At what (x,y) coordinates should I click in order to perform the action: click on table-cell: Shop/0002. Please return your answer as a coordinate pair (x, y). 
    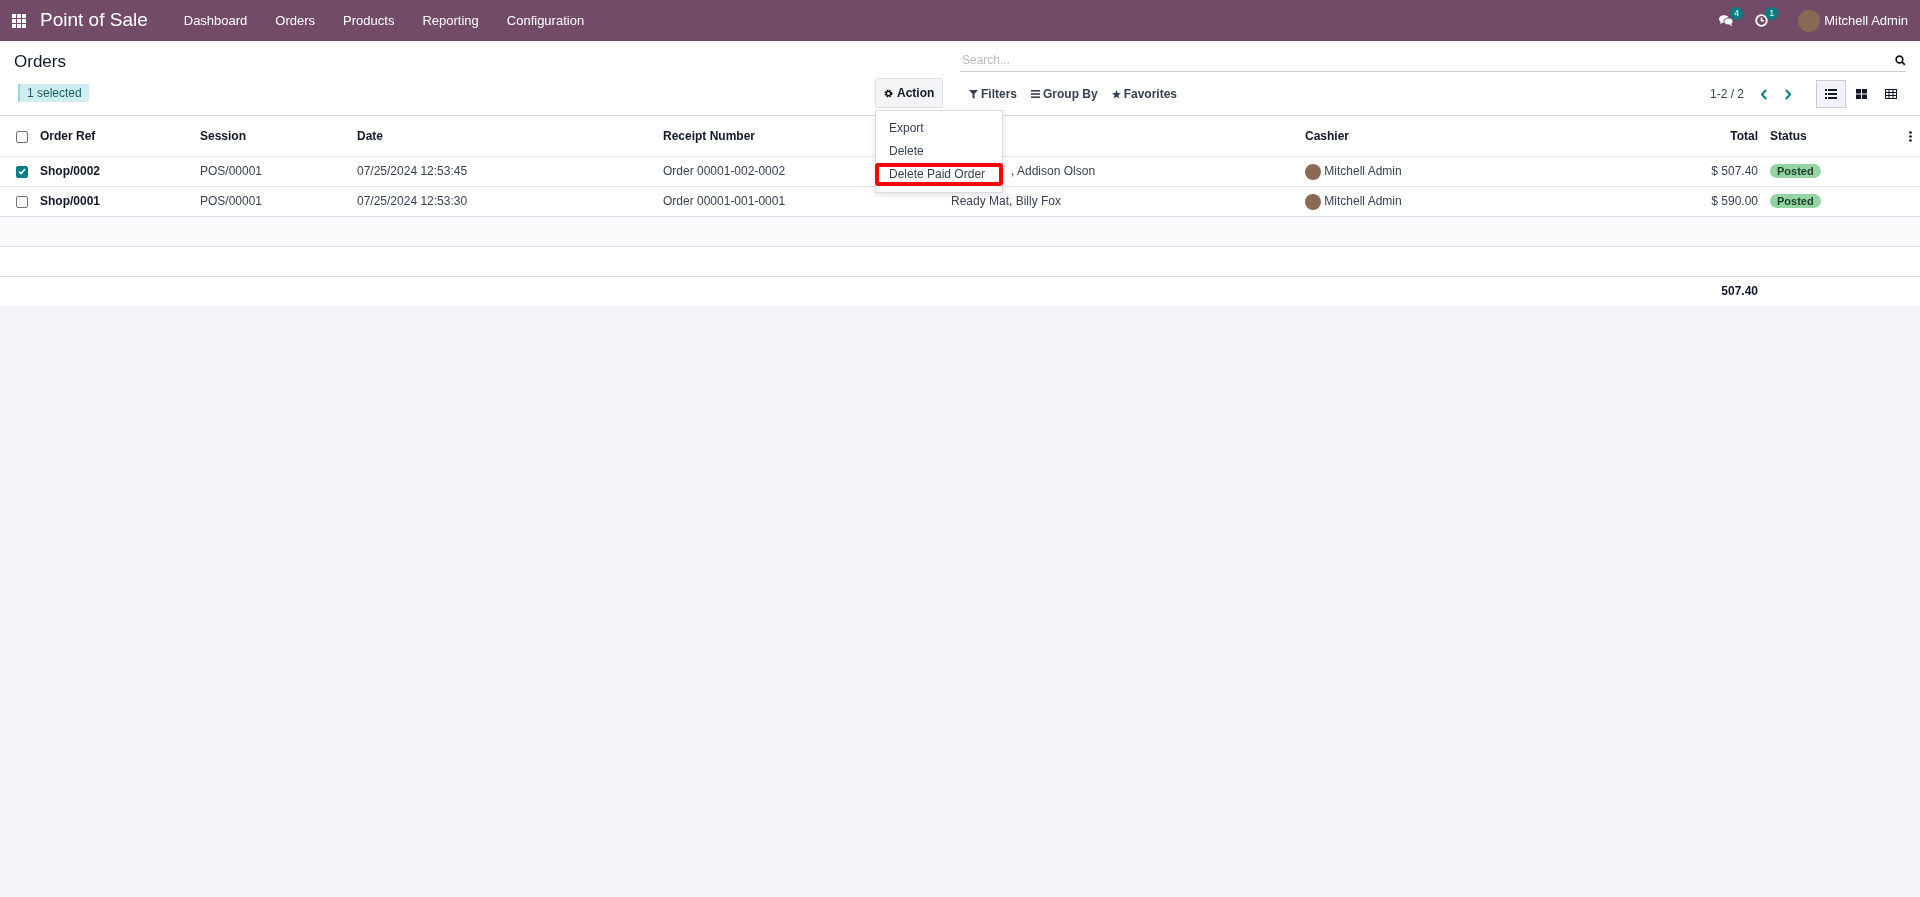
    Looking at the image, I should click on (70, 171).